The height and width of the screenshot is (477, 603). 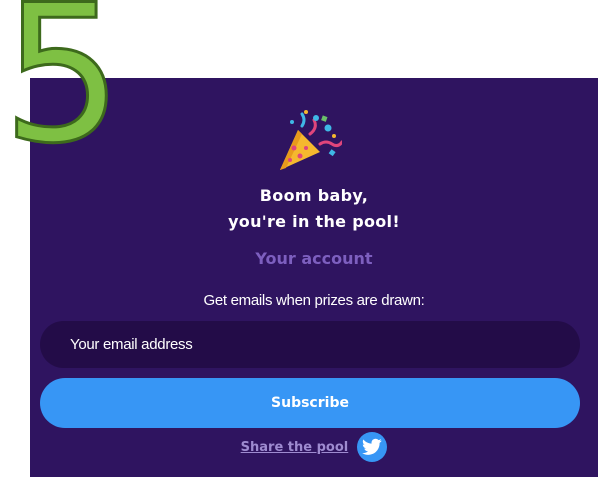 I want to click on subscribe-button: Subscribe, so click(x=310, y=403).